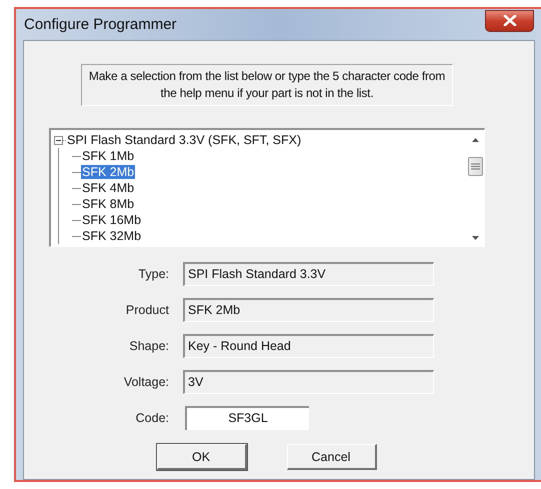 This screenshot has height=489, width=541. I want to click on field-label: Shape:, so click(149, 346).